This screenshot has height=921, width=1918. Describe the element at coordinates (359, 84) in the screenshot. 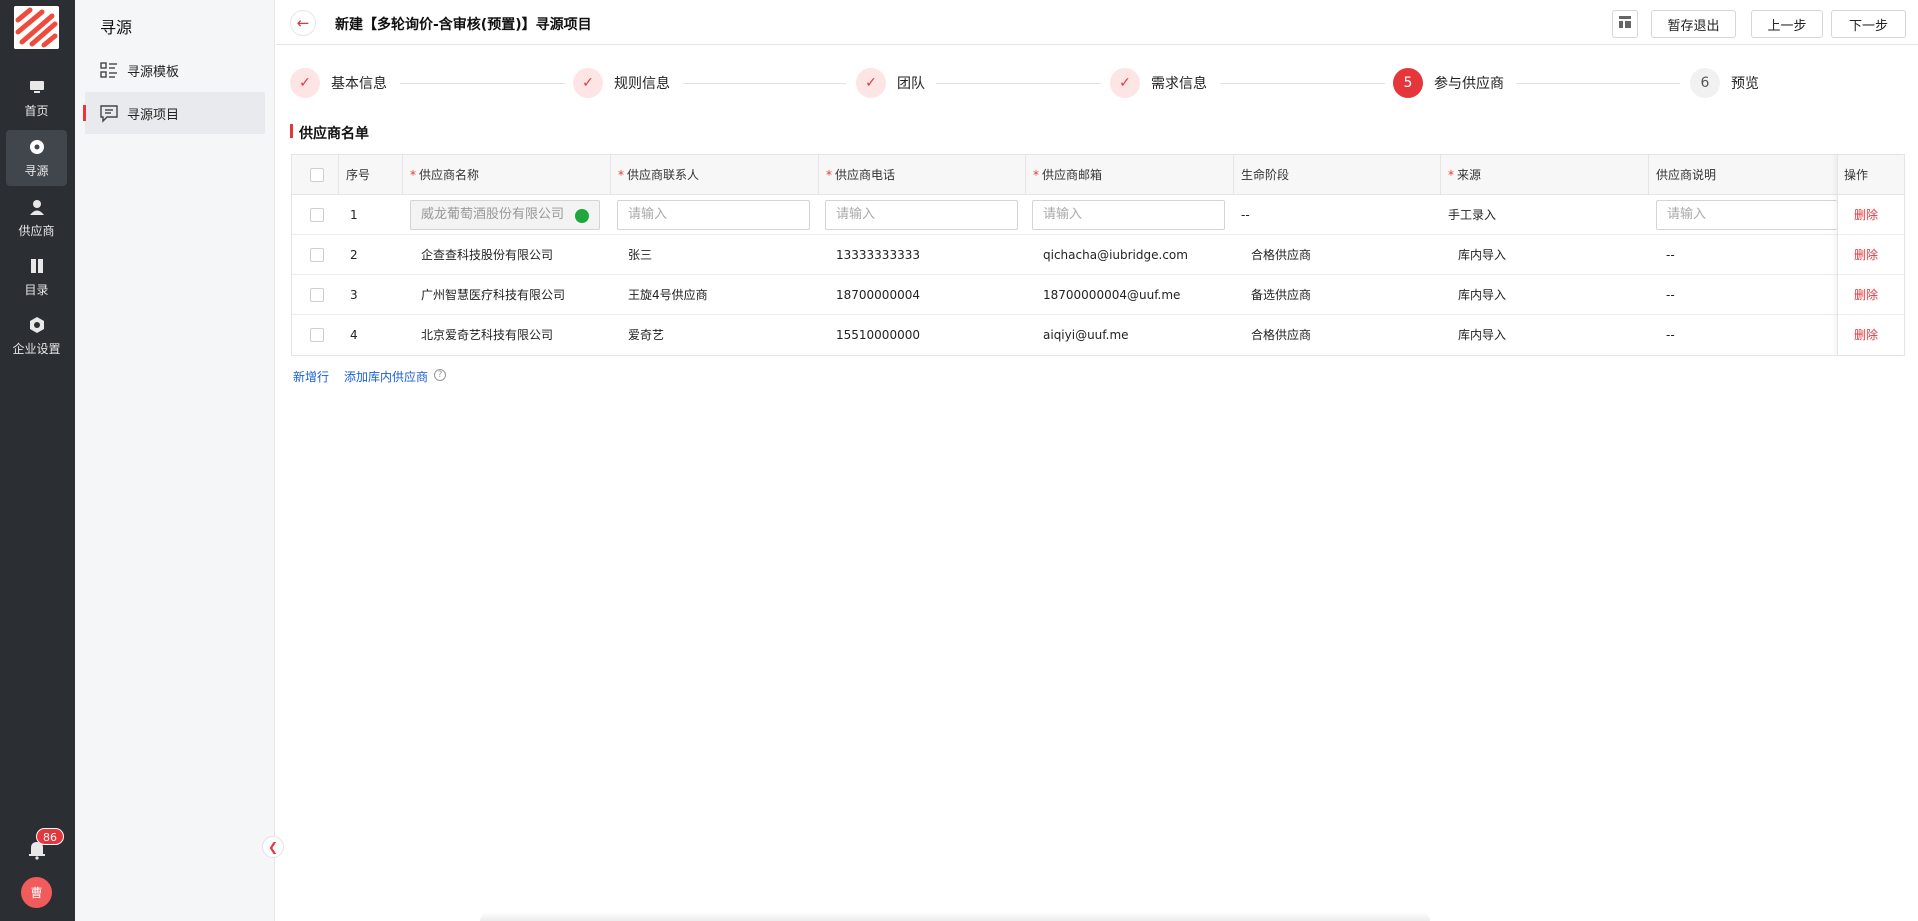

I see `step-label: 基本信息` at that location.